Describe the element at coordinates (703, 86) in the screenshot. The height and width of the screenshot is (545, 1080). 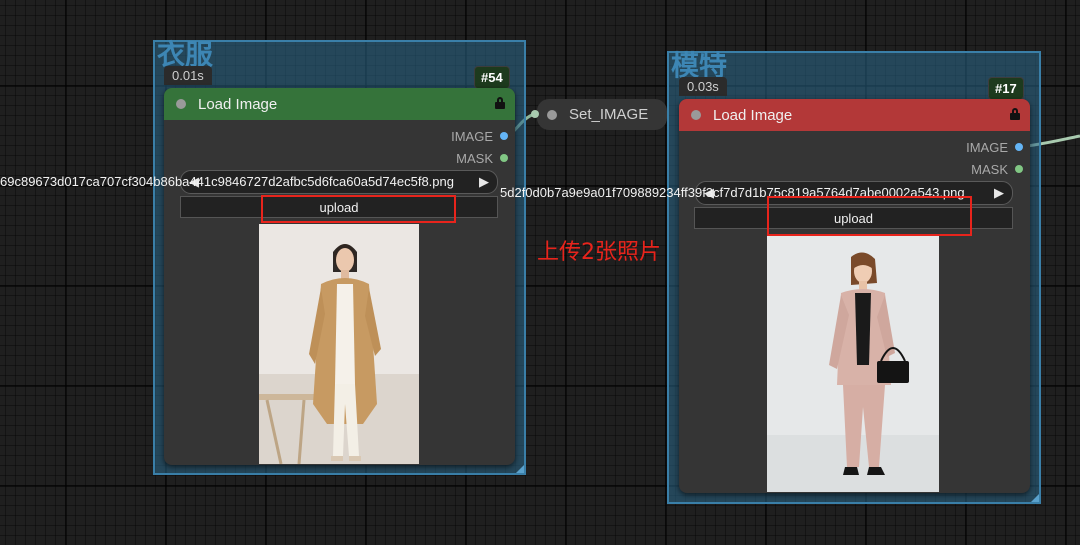
I see `node-timing: 0.03s` at that location.